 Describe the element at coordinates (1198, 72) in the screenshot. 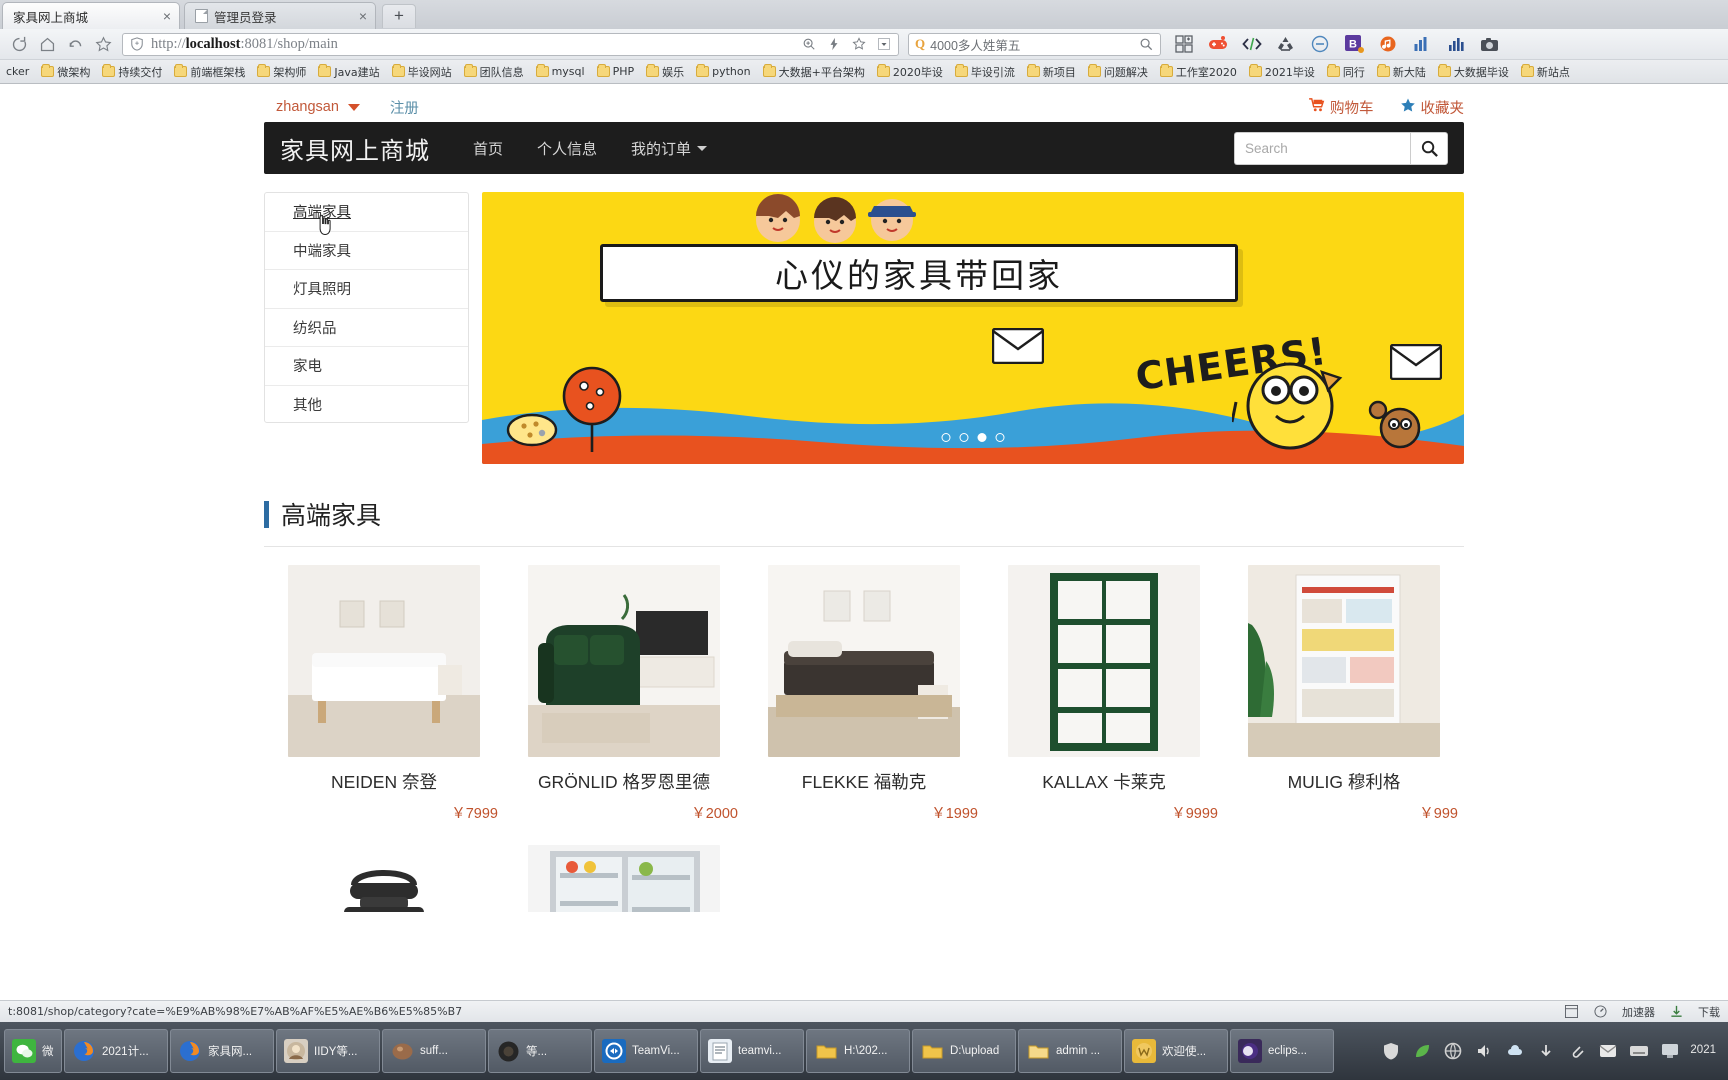

I see `bookmark-item: 工作室2020` at that location.